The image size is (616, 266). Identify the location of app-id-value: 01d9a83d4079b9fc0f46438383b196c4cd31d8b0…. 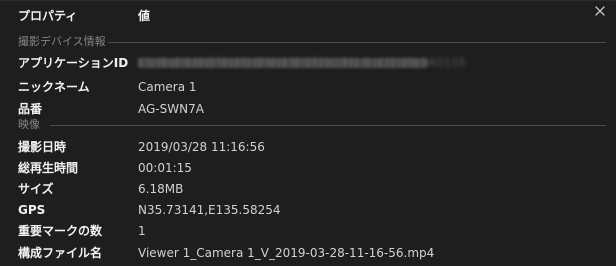
(302, 62).